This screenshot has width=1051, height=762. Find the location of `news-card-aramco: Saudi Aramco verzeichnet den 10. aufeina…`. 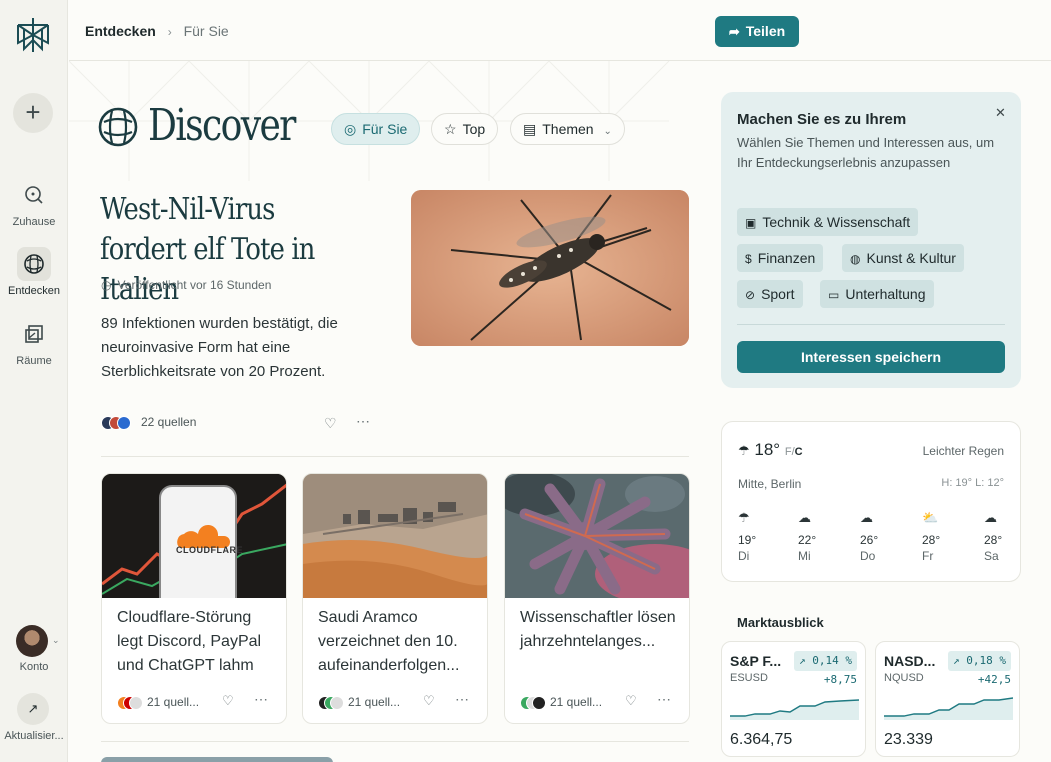

news-card-aramco: Saudi Aramco verzeichnet den 10. aufeina… is located at coordinates (395, 598).